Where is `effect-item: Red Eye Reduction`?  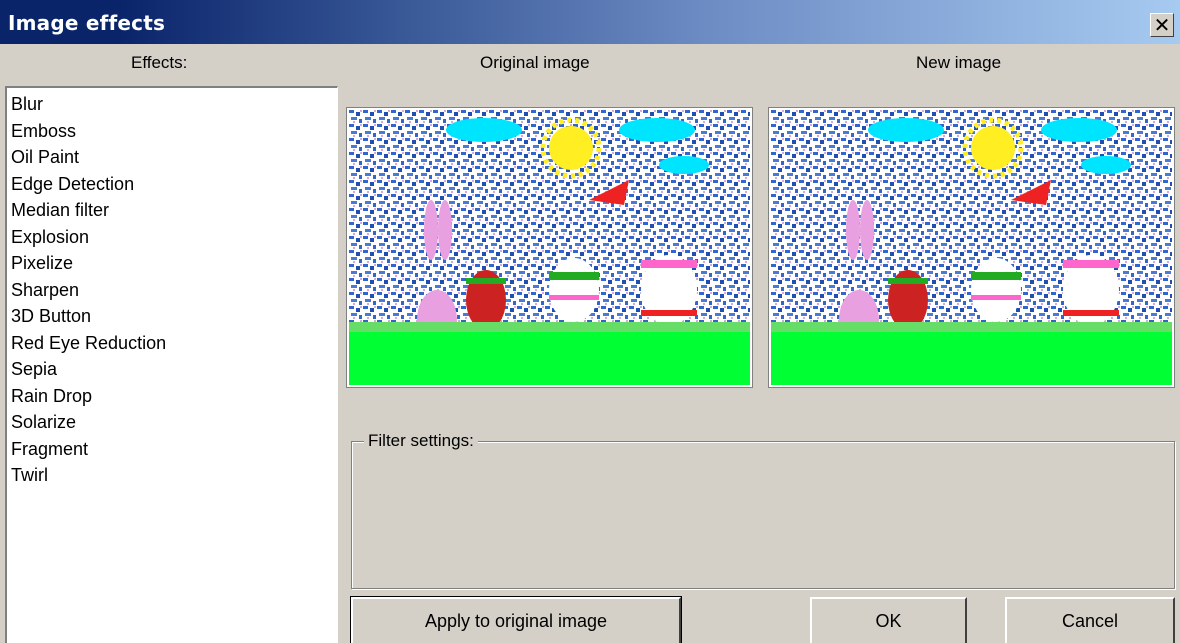
effect-item: Red Eye Reduction is located at coordinates (174, 343).